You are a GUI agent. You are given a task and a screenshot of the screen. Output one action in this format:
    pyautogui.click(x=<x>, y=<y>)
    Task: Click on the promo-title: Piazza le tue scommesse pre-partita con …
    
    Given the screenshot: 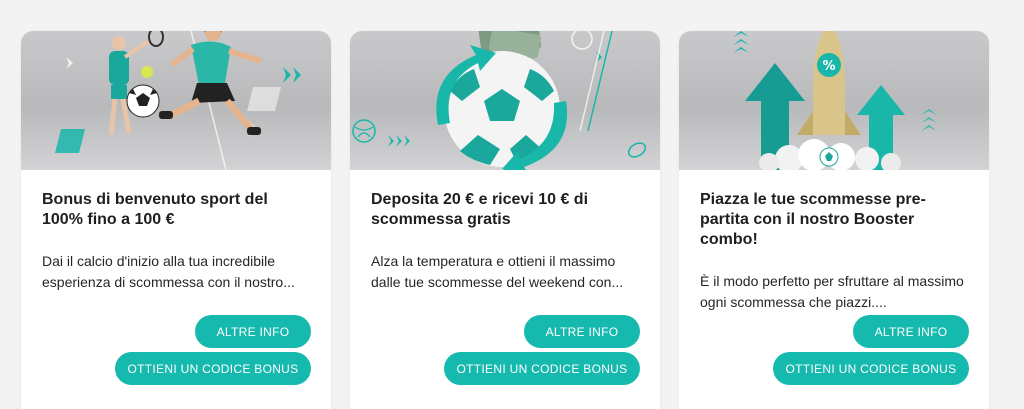 What is the action you would take?
    pyautogui.click(x=813, y=219)
    